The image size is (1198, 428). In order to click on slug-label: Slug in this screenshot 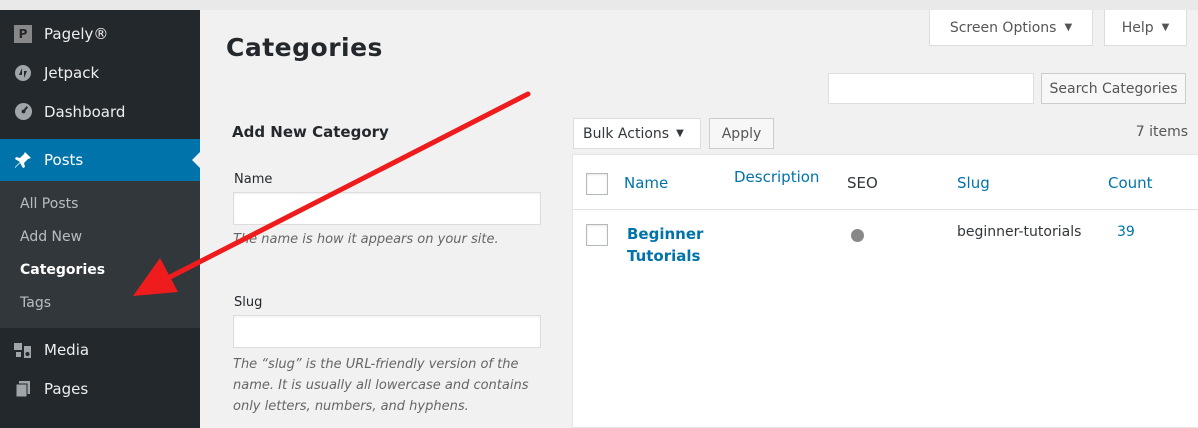, I will do `click(248, 302)`.